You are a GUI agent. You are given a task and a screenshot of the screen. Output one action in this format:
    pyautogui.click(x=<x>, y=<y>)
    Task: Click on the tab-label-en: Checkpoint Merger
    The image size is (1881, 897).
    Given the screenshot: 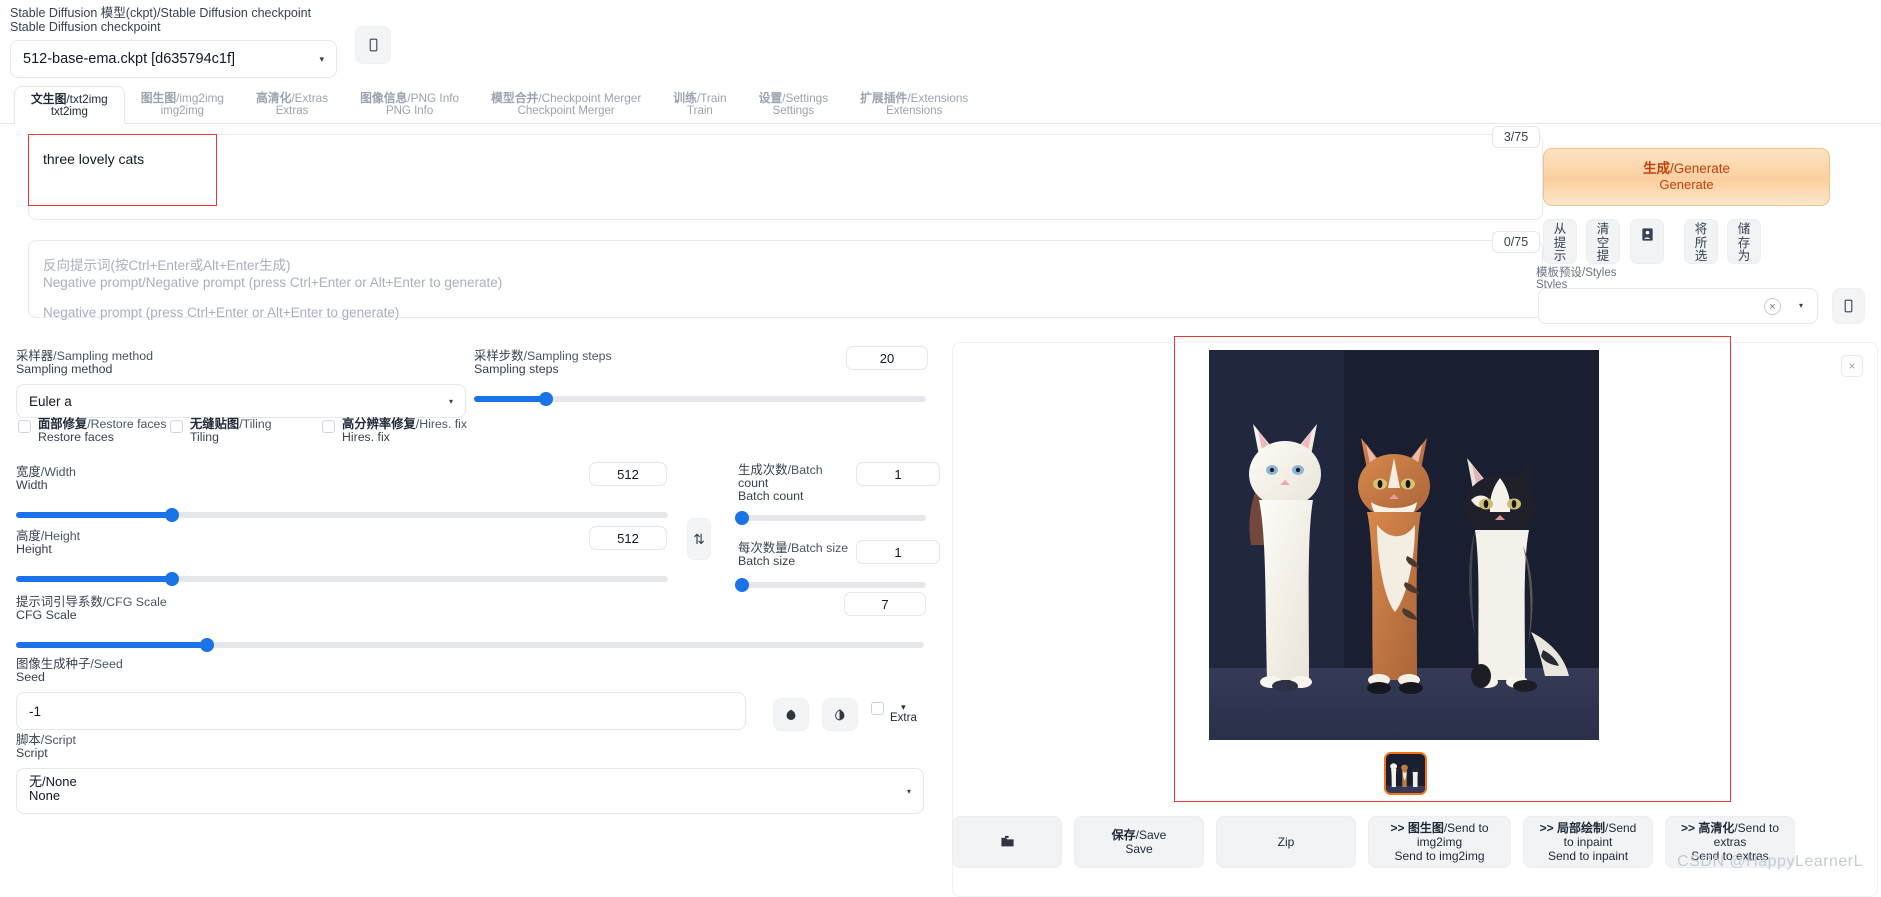 What is the action you would take?
    pyautogui.click(x=566, y=111)
    